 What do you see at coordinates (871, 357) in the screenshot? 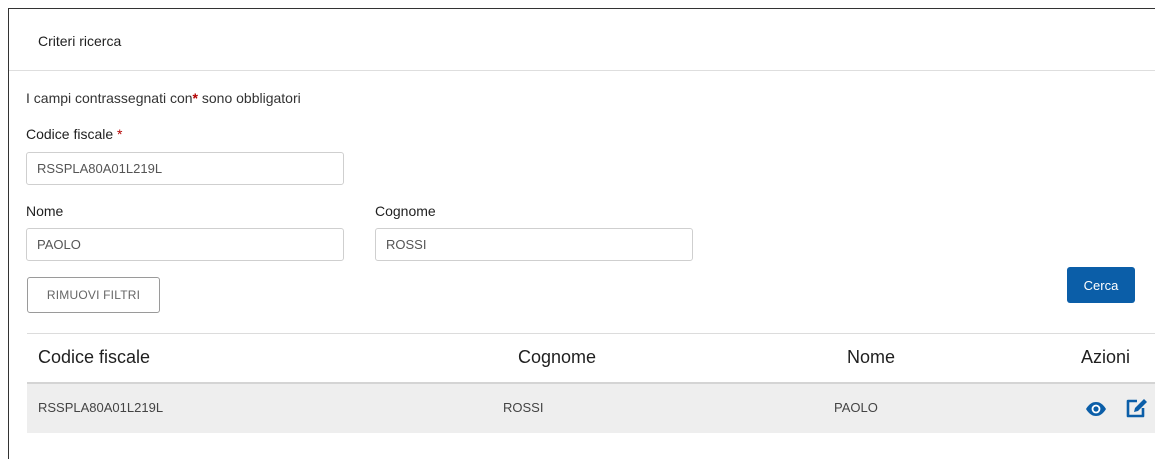
I see `column-header-nome: Nome` at bounding box center [871, 357].